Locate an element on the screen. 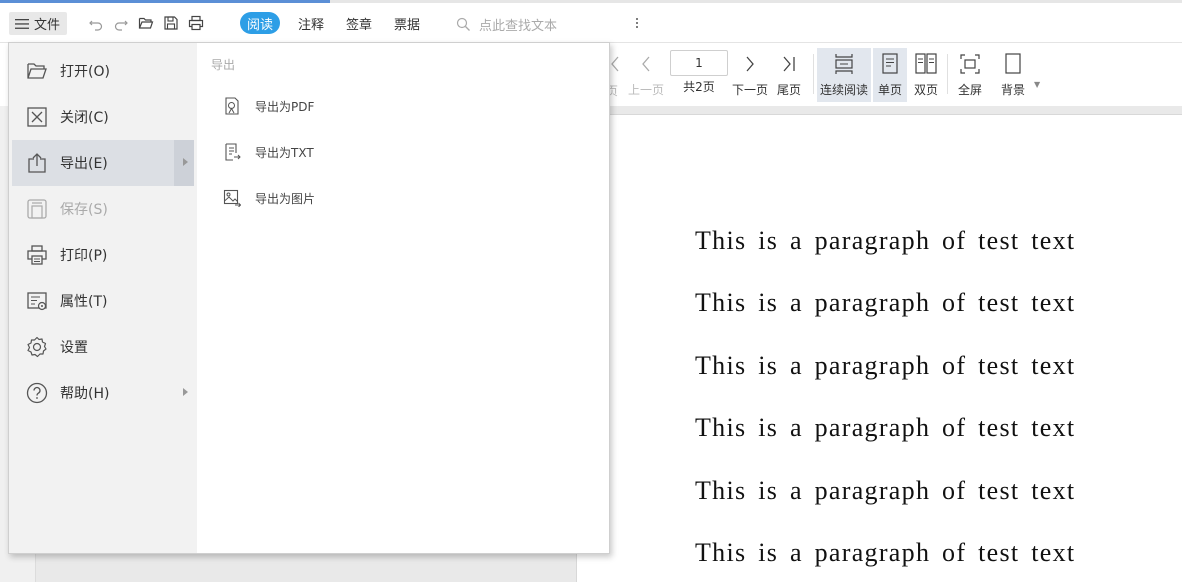 The height and width of the screenshot is (582, 1182). menu-item-print: 打印(P) is located at coordinates (103, 255).